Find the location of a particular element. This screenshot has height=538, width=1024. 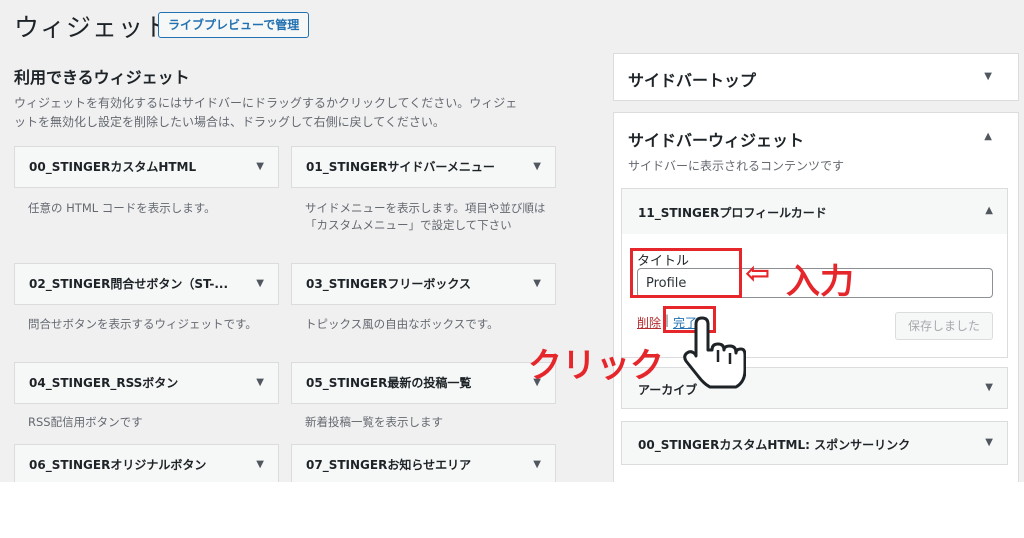

widget-item: 06_STINGERオリジナルボタン ▼ is located at coordinates (146, 463).